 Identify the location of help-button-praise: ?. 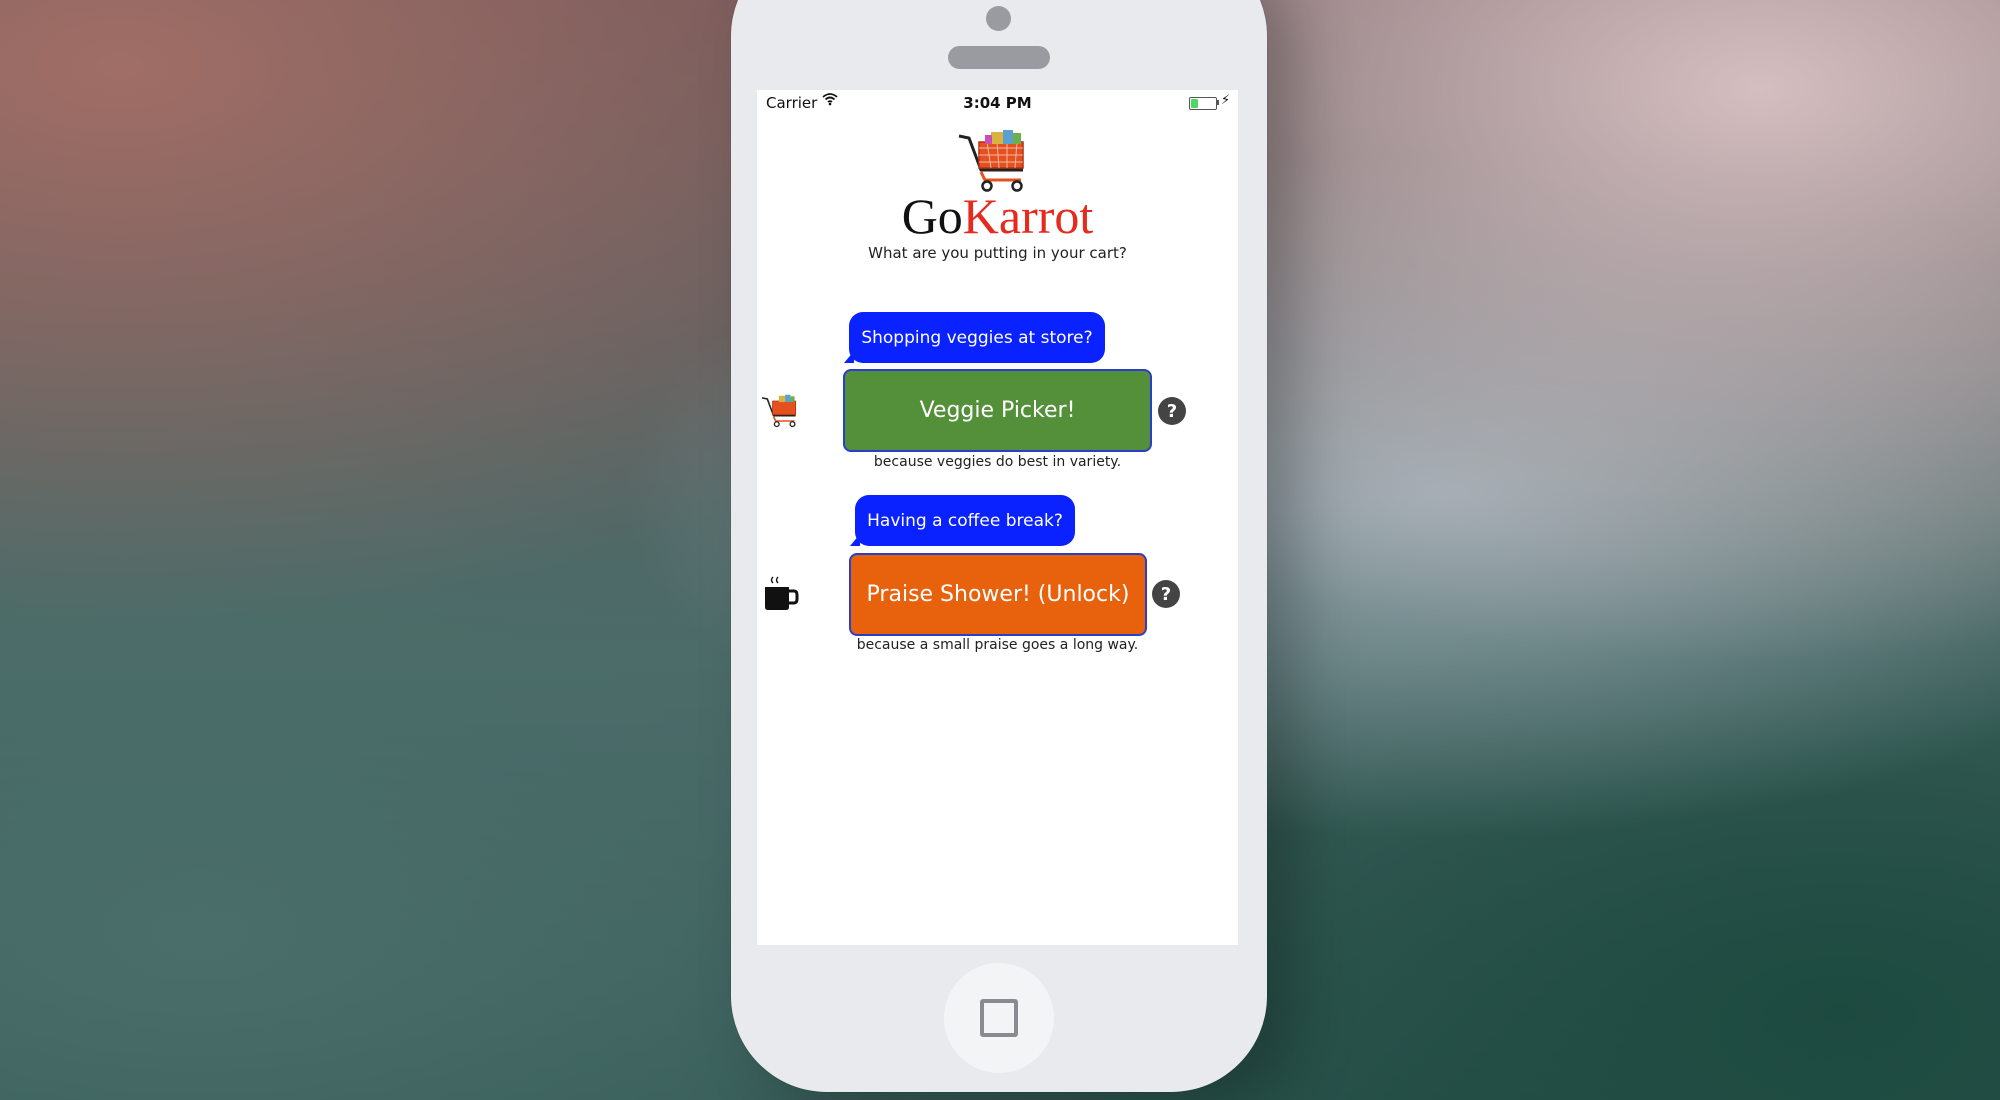
(1166, 594).